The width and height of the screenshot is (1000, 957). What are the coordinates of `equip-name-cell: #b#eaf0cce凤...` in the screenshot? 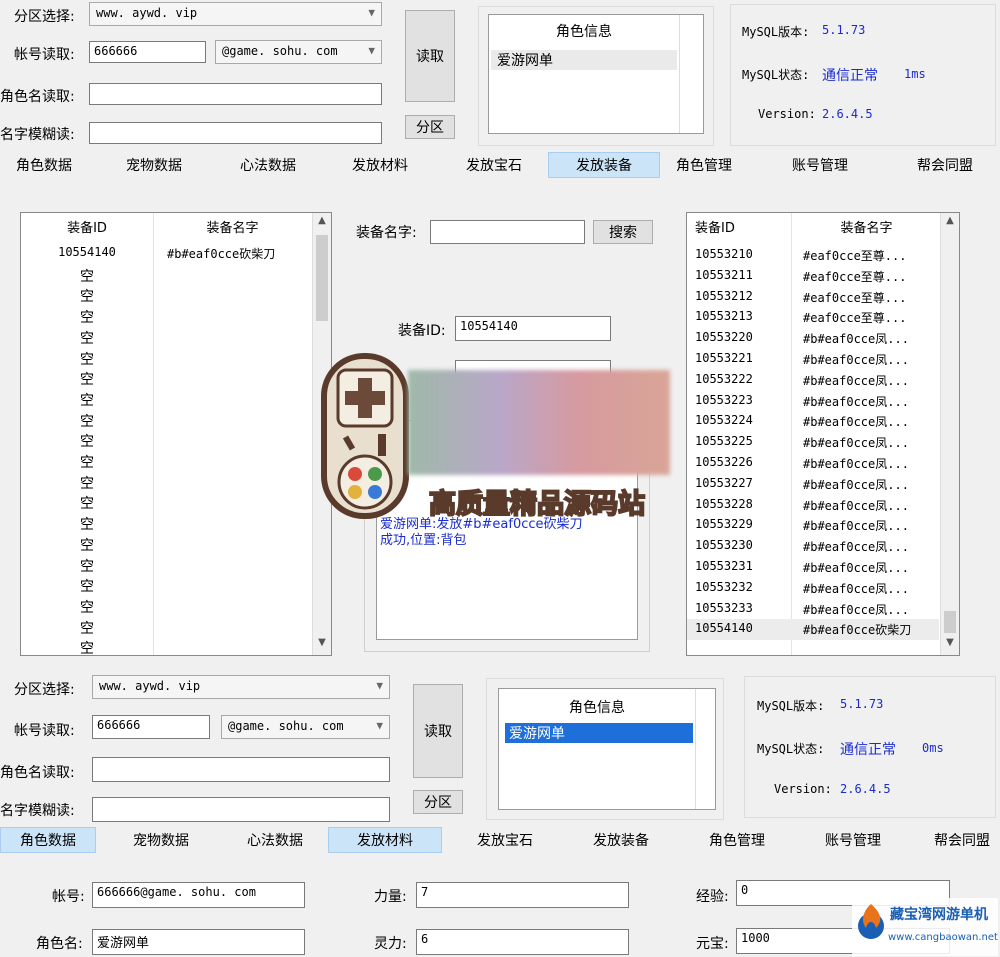 It's located at (856, 360).